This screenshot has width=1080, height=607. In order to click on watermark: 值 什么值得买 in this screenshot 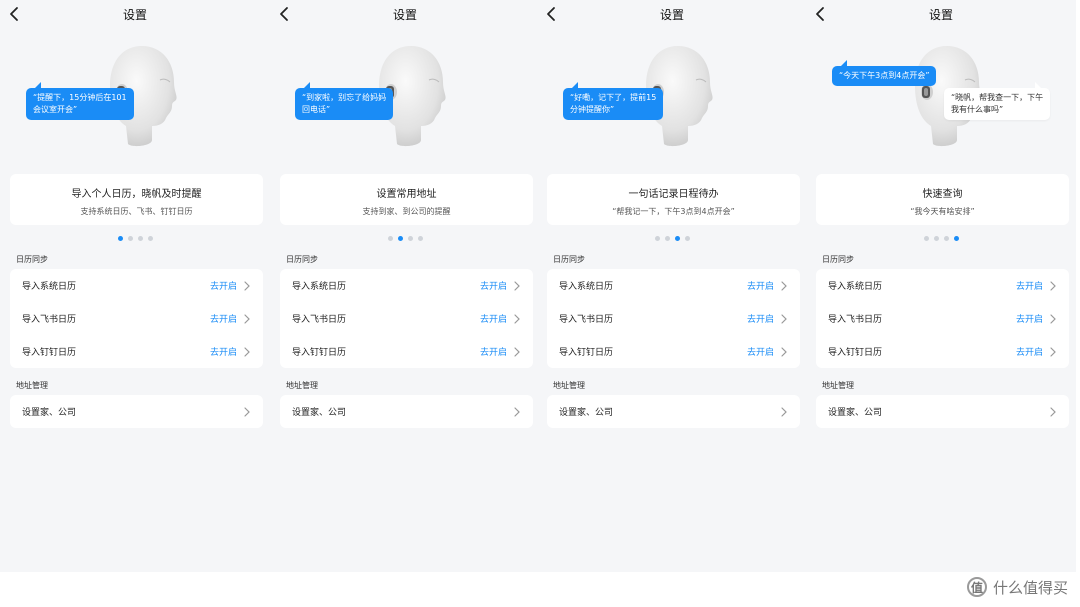, I will do `click(1017, 587)`.